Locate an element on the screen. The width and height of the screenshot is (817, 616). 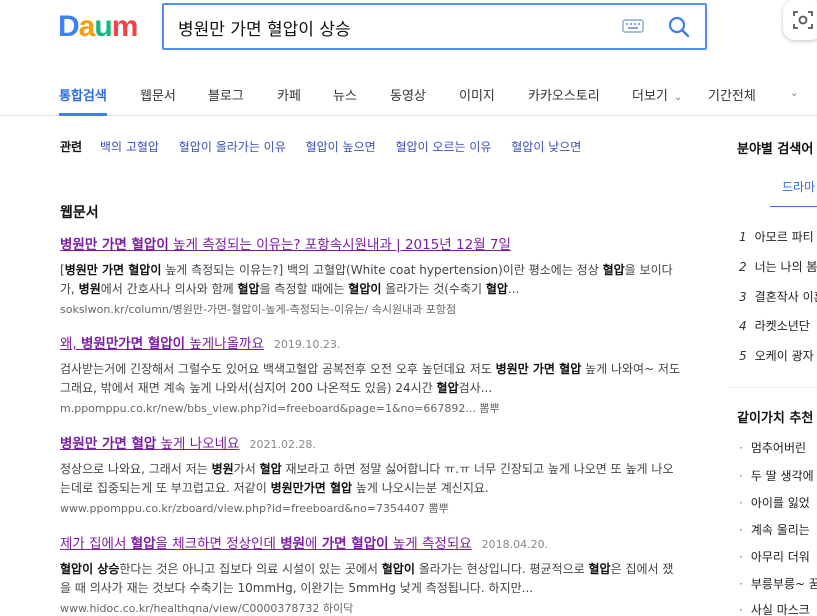
text-segment: 높게 측정되는 이유는? 포항속시원내과 | 2015년 12월 7일 is located at coordinates (339, 245).